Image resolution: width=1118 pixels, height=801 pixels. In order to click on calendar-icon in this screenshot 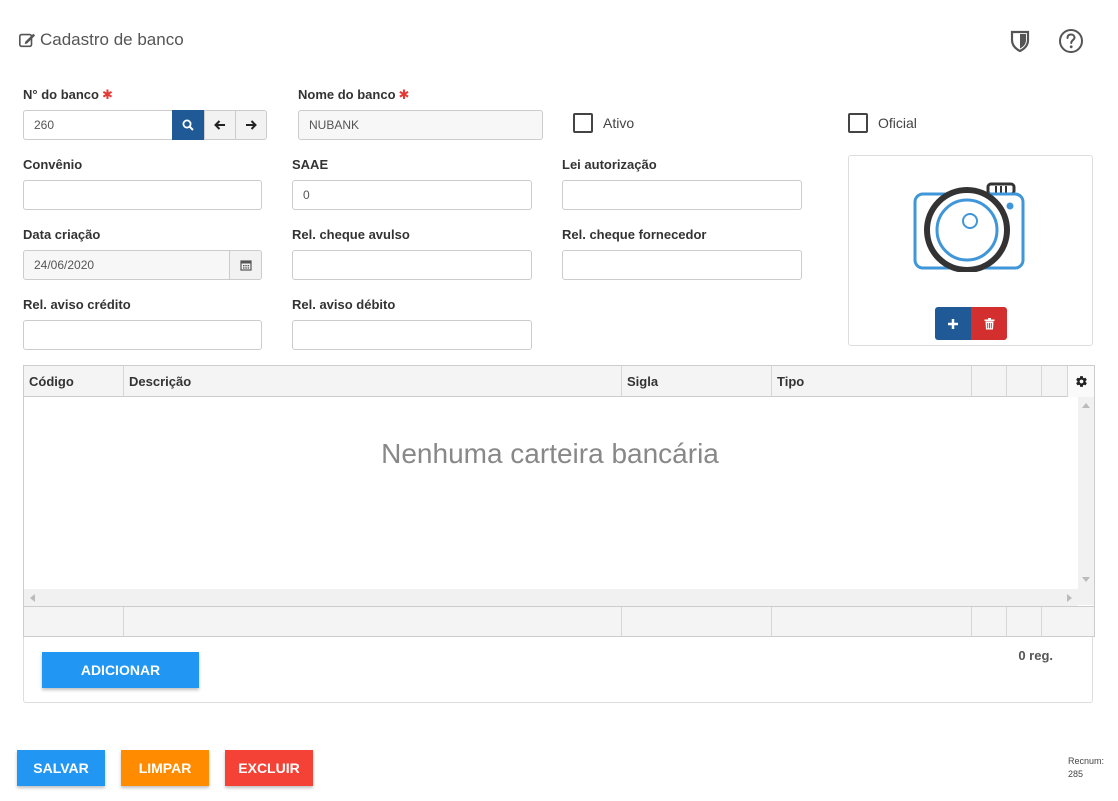, I will do `click(245, 265)`.